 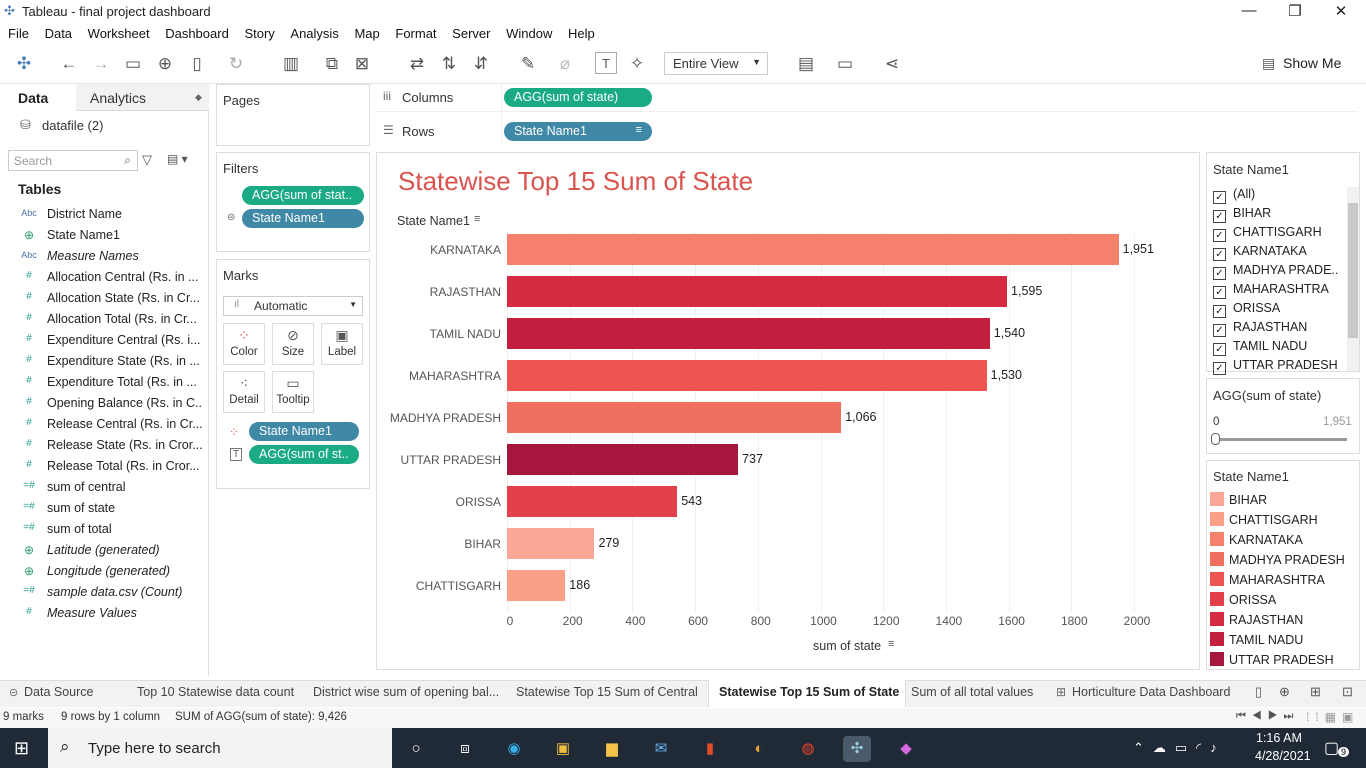 I want to click on edge-icon: ◉, so click(x=514, y=749).